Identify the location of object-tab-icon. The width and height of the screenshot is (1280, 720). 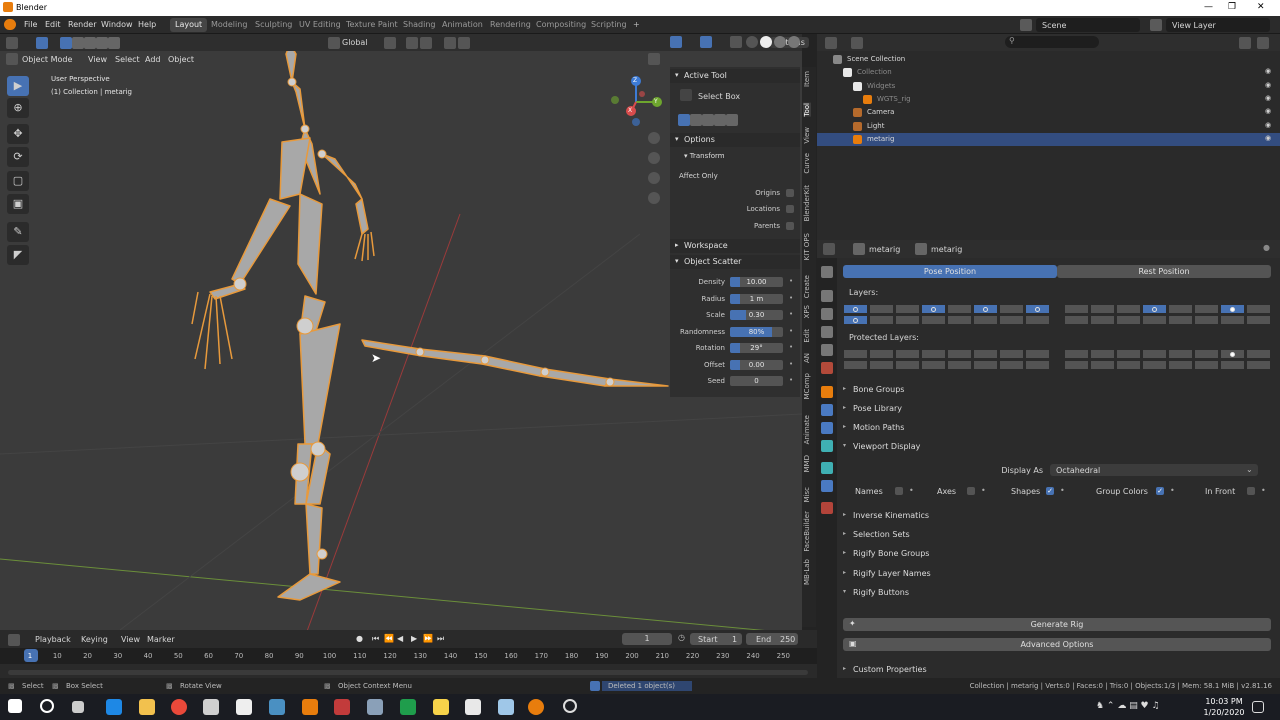
(827, 392).